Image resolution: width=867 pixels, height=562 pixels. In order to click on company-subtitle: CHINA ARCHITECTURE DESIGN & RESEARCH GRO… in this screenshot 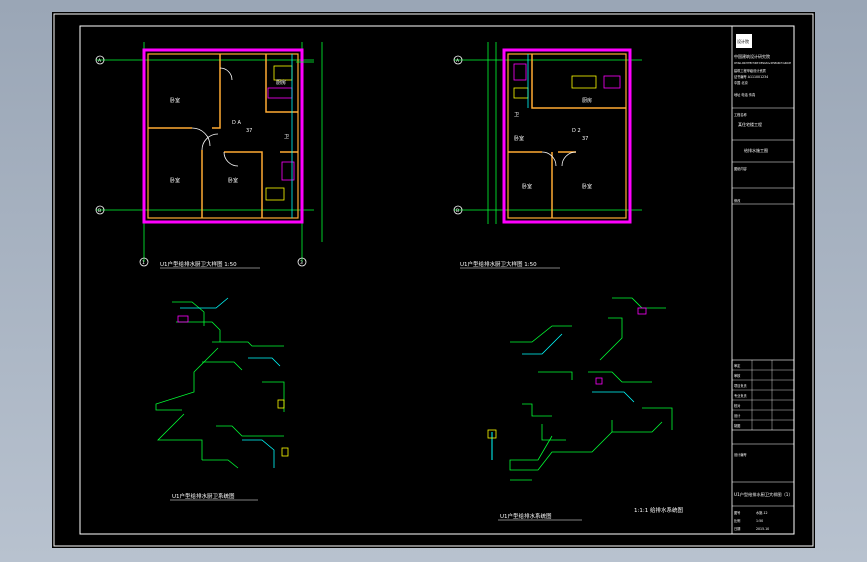, I will do `click(763, 63)`.